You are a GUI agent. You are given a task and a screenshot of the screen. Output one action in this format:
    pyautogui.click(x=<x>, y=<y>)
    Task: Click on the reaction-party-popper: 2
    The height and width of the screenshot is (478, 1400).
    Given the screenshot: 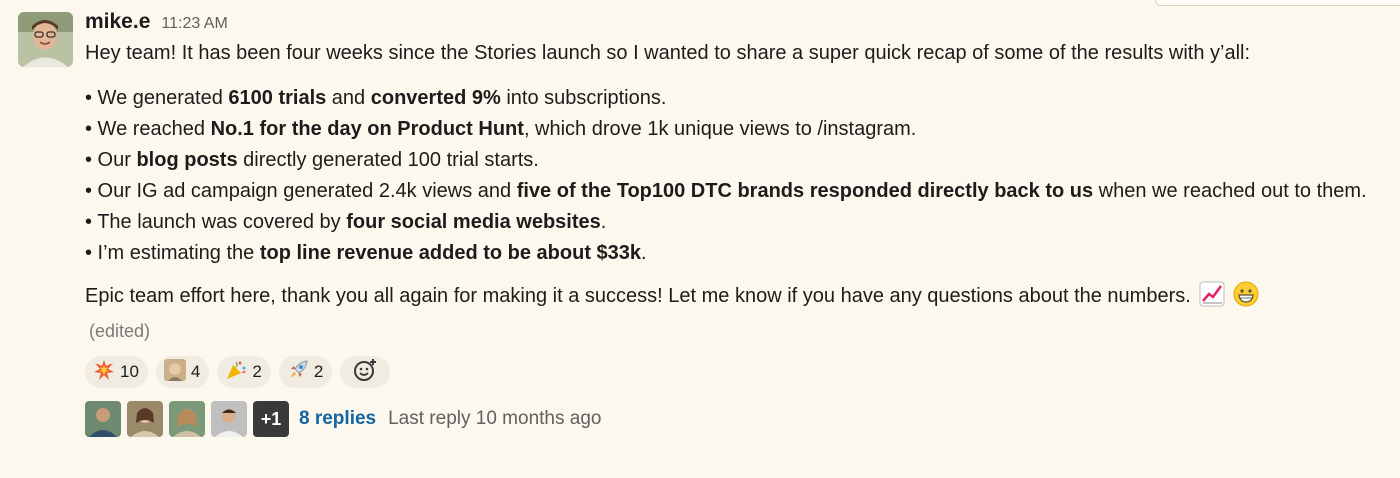 What is the action you would take?
    pyautogui.click(x=244, y=372)
    